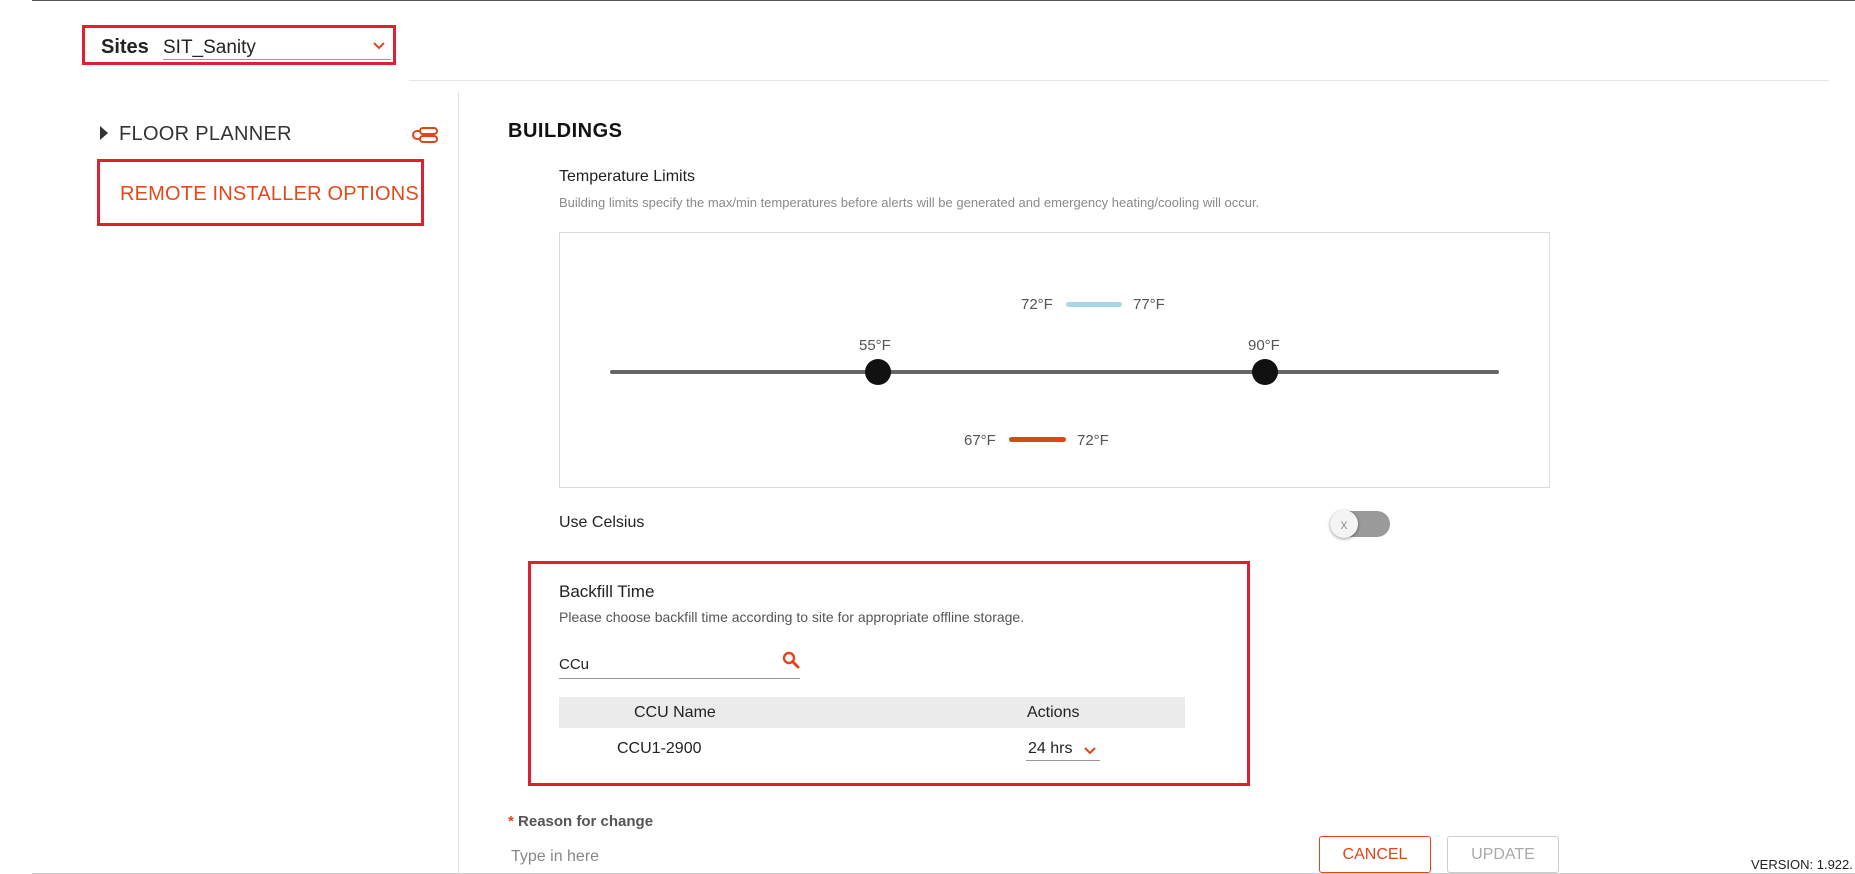  I want to click on building-limit-max-label: 90°F, so click(1264, 345).